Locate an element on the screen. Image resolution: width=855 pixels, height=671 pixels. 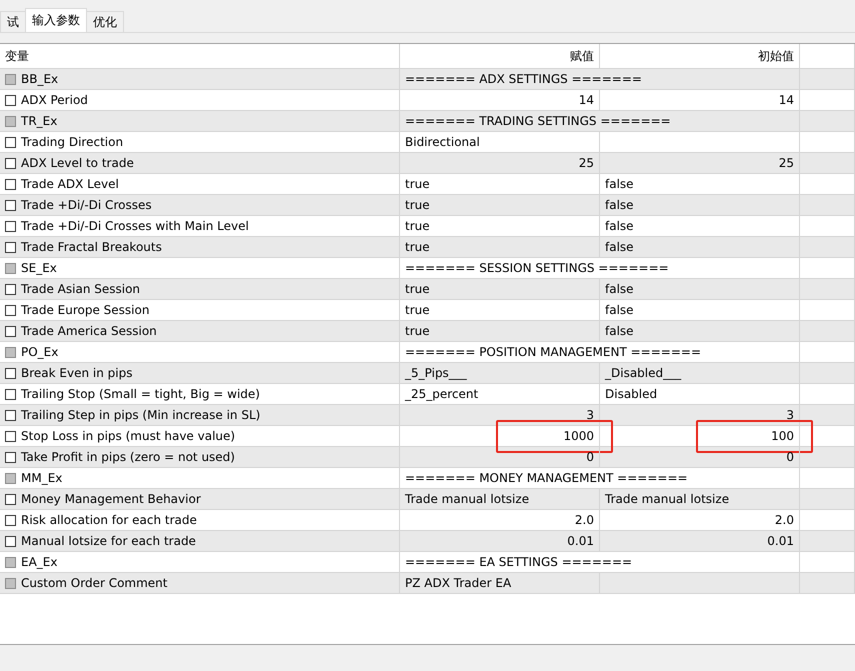
parameter-value: PZ ADX Trader EA is located at coordinates (458, 583).